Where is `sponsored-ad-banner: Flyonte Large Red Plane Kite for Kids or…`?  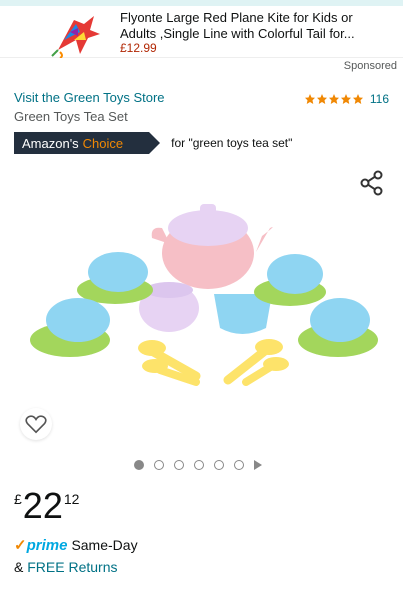 sponsored-ad-banner: Flyonte Large Red Plane Kite for Kids or… is located at coordinates (201, 32).